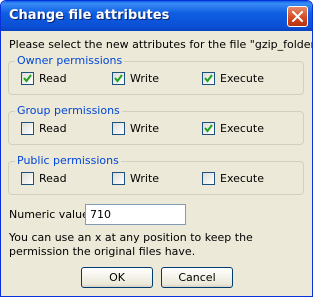  I want to click on owner-write-label: Write, so click(145, 78).